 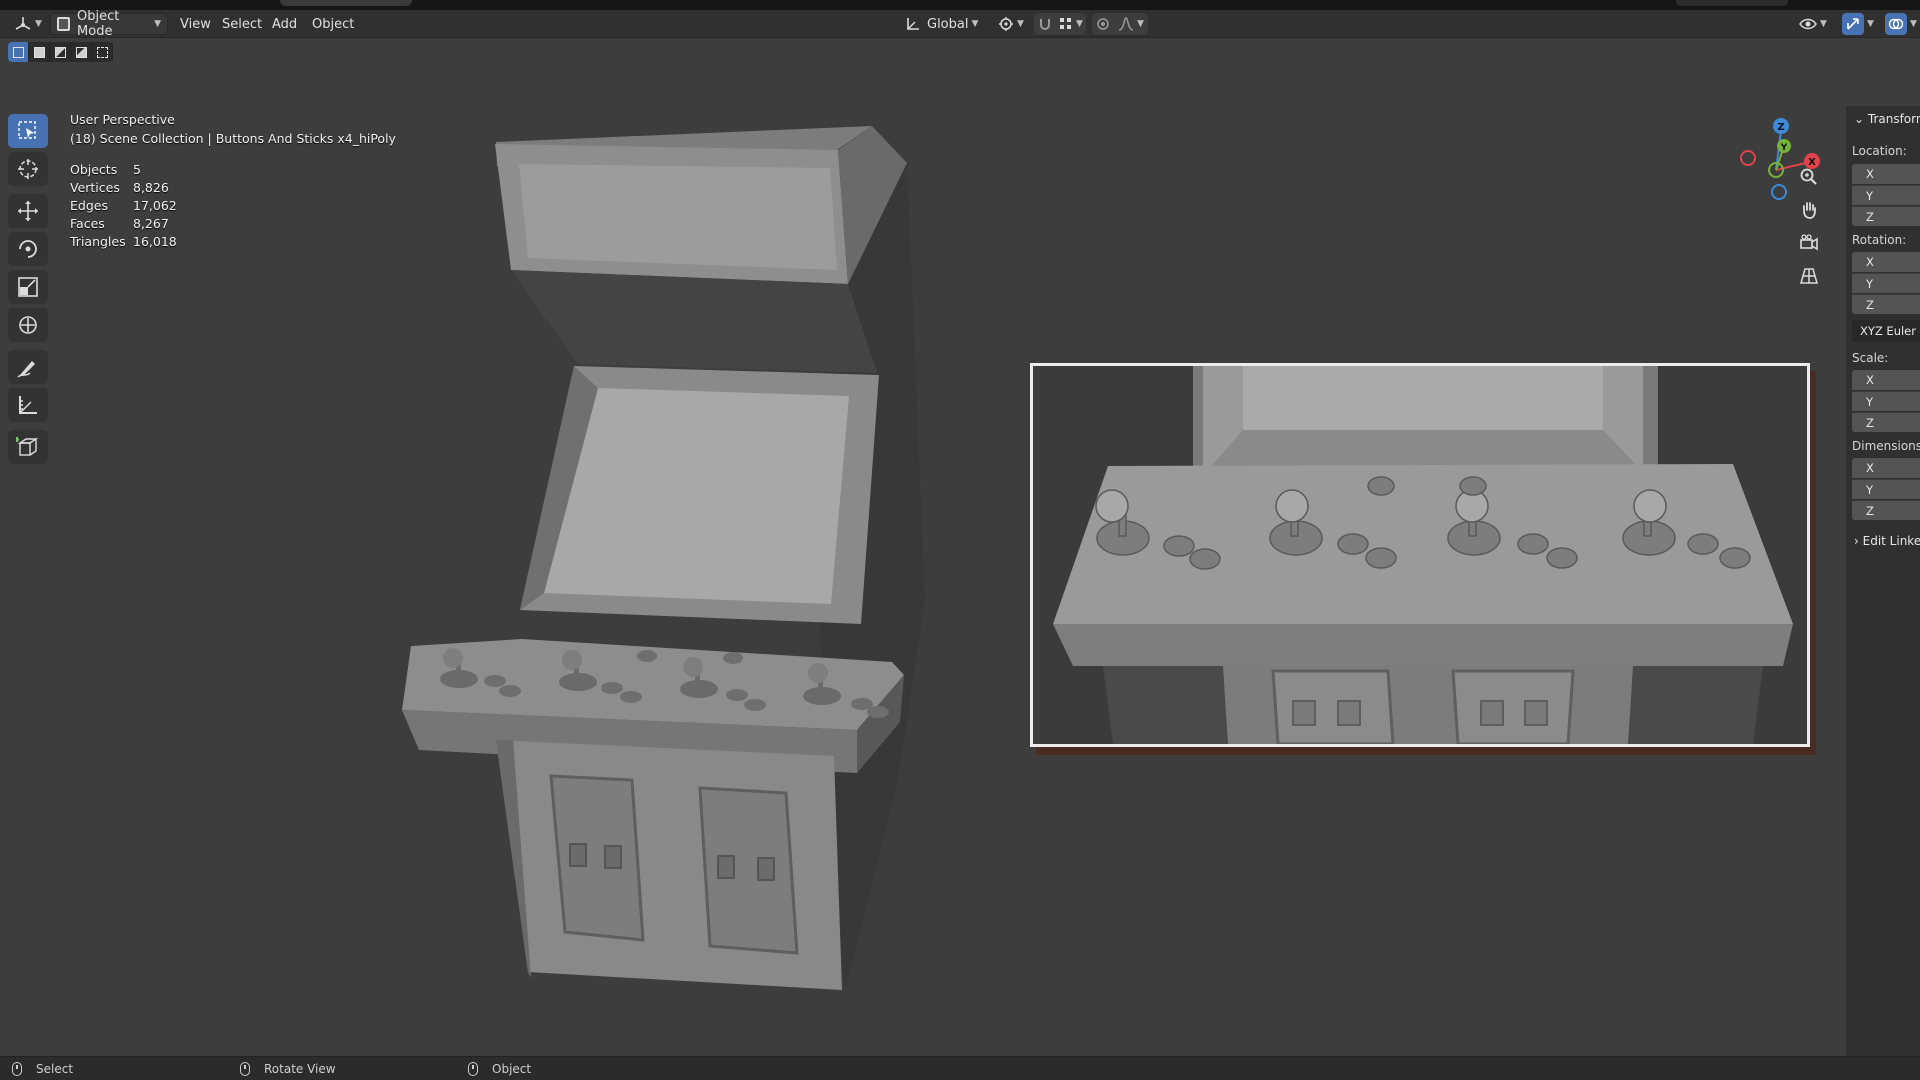 I want to click on gizmo-active-indicator, so click(x=1853, y=24).